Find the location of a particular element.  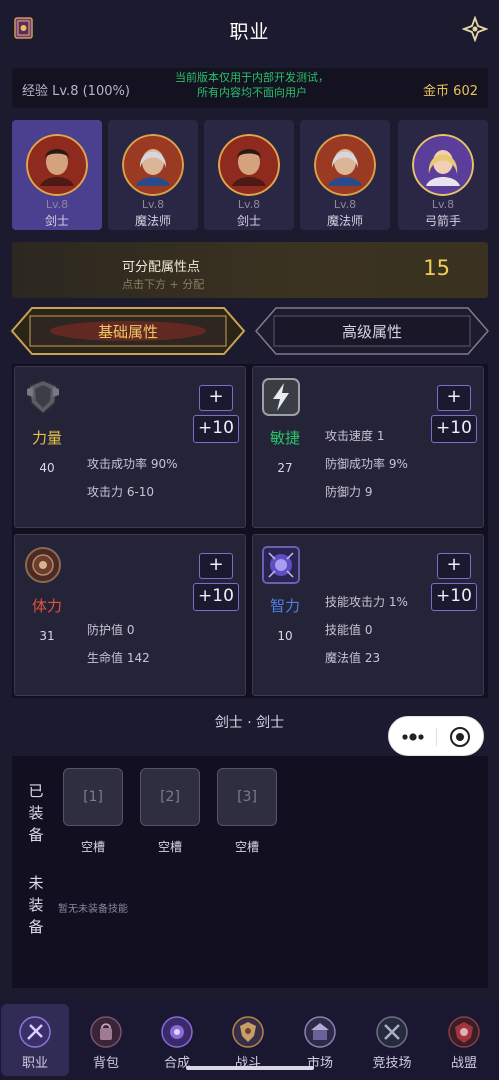

no-unequipped-skills-text: 暂无未装备技能 is located at coordinates (93, 909).